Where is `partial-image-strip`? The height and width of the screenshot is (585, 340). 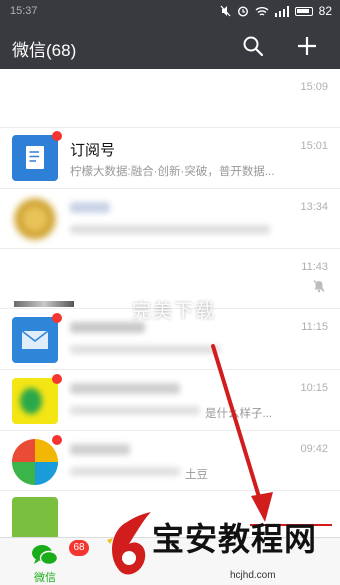 partial-image-strip is located at coordinates (44, 304).